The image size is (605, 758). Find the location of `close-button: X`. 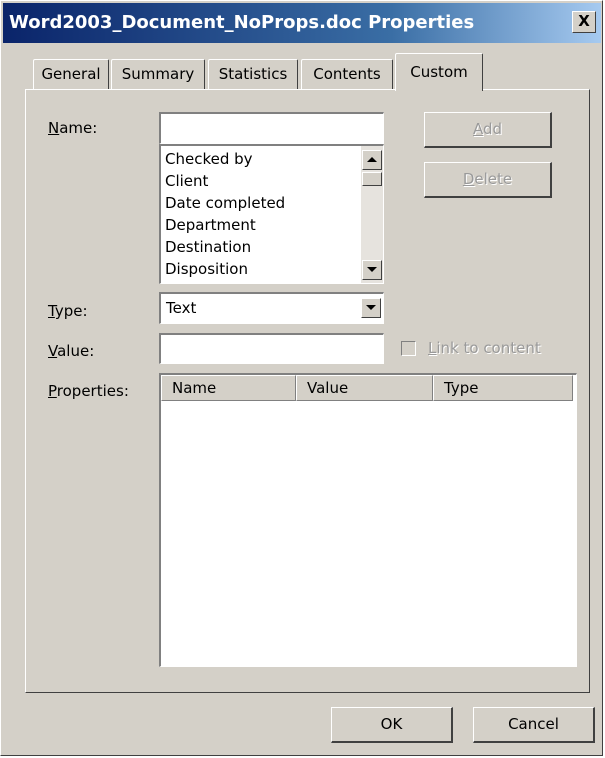

close-button: X is located at coordinates (584, 22).